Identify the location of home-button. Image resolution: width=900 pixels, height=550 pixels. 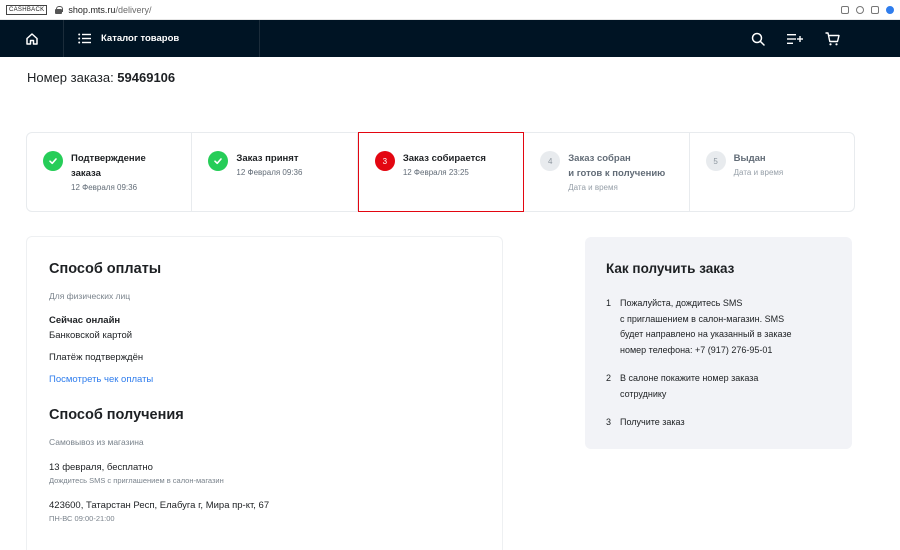
(32, 38).